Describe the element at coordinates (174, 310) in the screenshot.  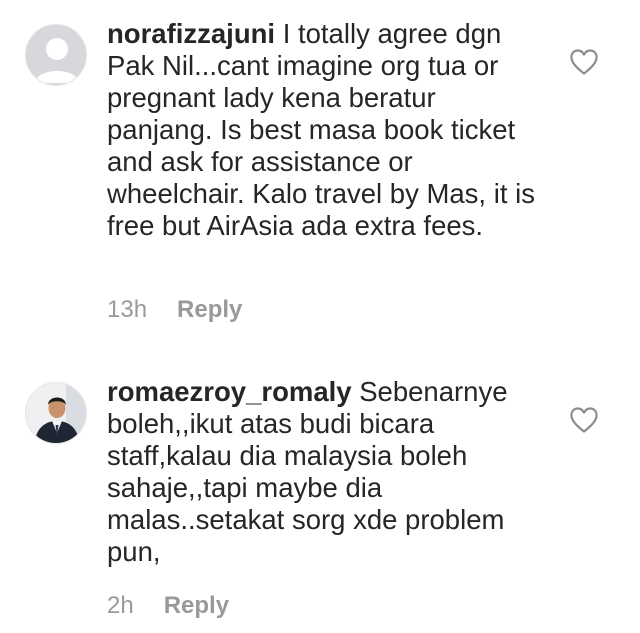
I see `comment-meta: 13h Reply` at that location.